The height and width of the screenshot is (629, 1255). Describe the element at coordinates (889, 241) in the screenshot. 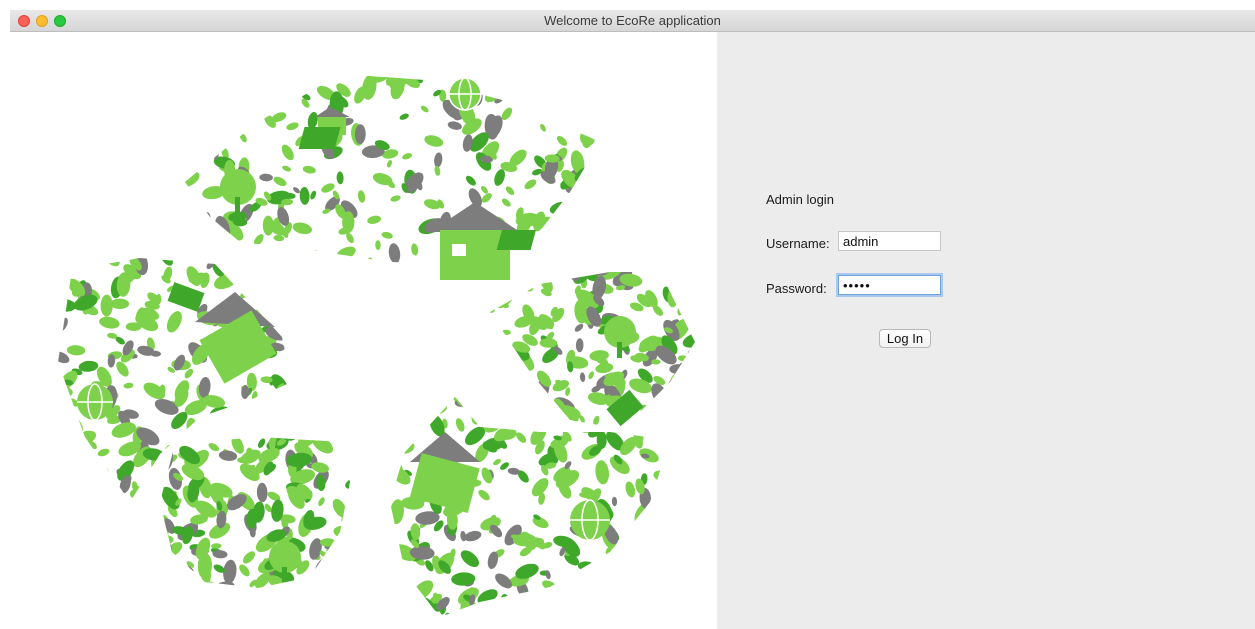

I see `username-field` at that location.